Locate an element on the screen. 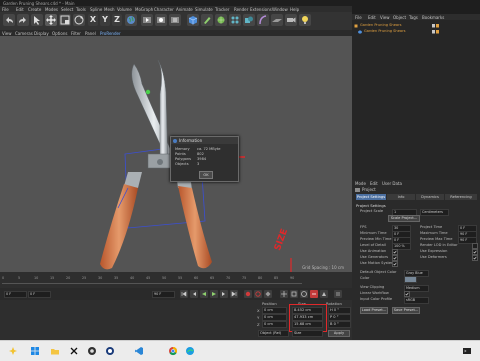 This screenshot has width=480, height=361. world-icon is located at coordinates (131, 20).